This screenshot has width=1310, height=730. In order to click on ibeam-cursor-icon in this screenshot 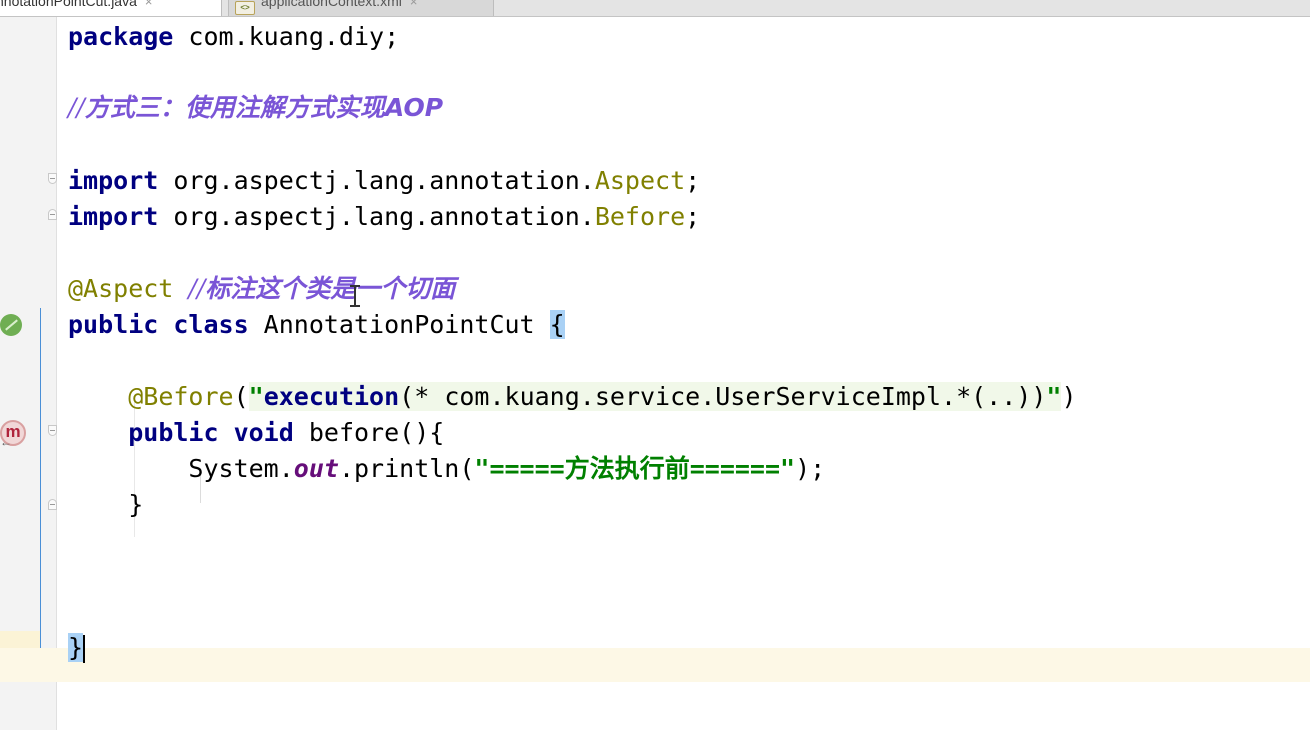, I will do `click(355, 296)`.